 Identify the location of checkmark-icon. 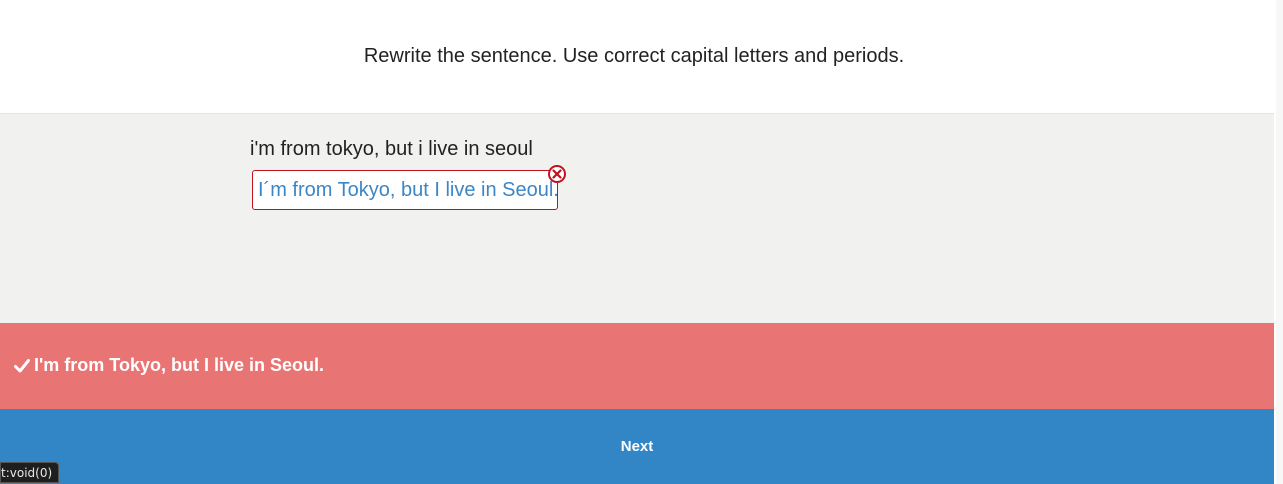
(22, 366).